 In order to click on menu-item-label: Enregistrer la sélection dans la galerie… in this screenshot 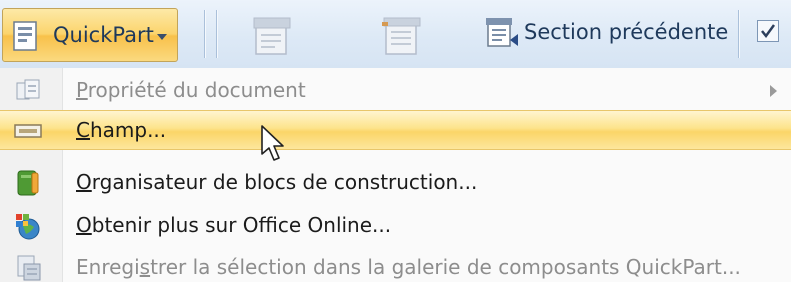, I will do `click(408, 267)`.